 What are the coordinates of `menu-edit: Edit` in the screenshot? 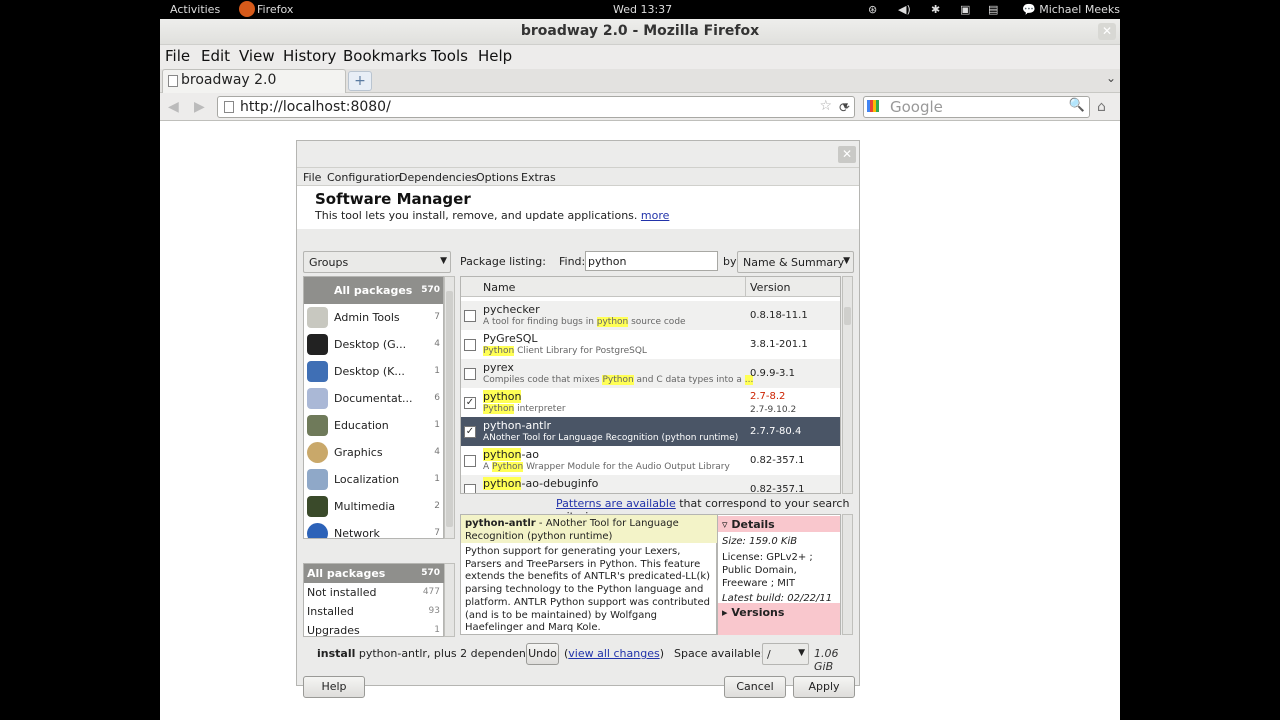 It's located at (215, 56).